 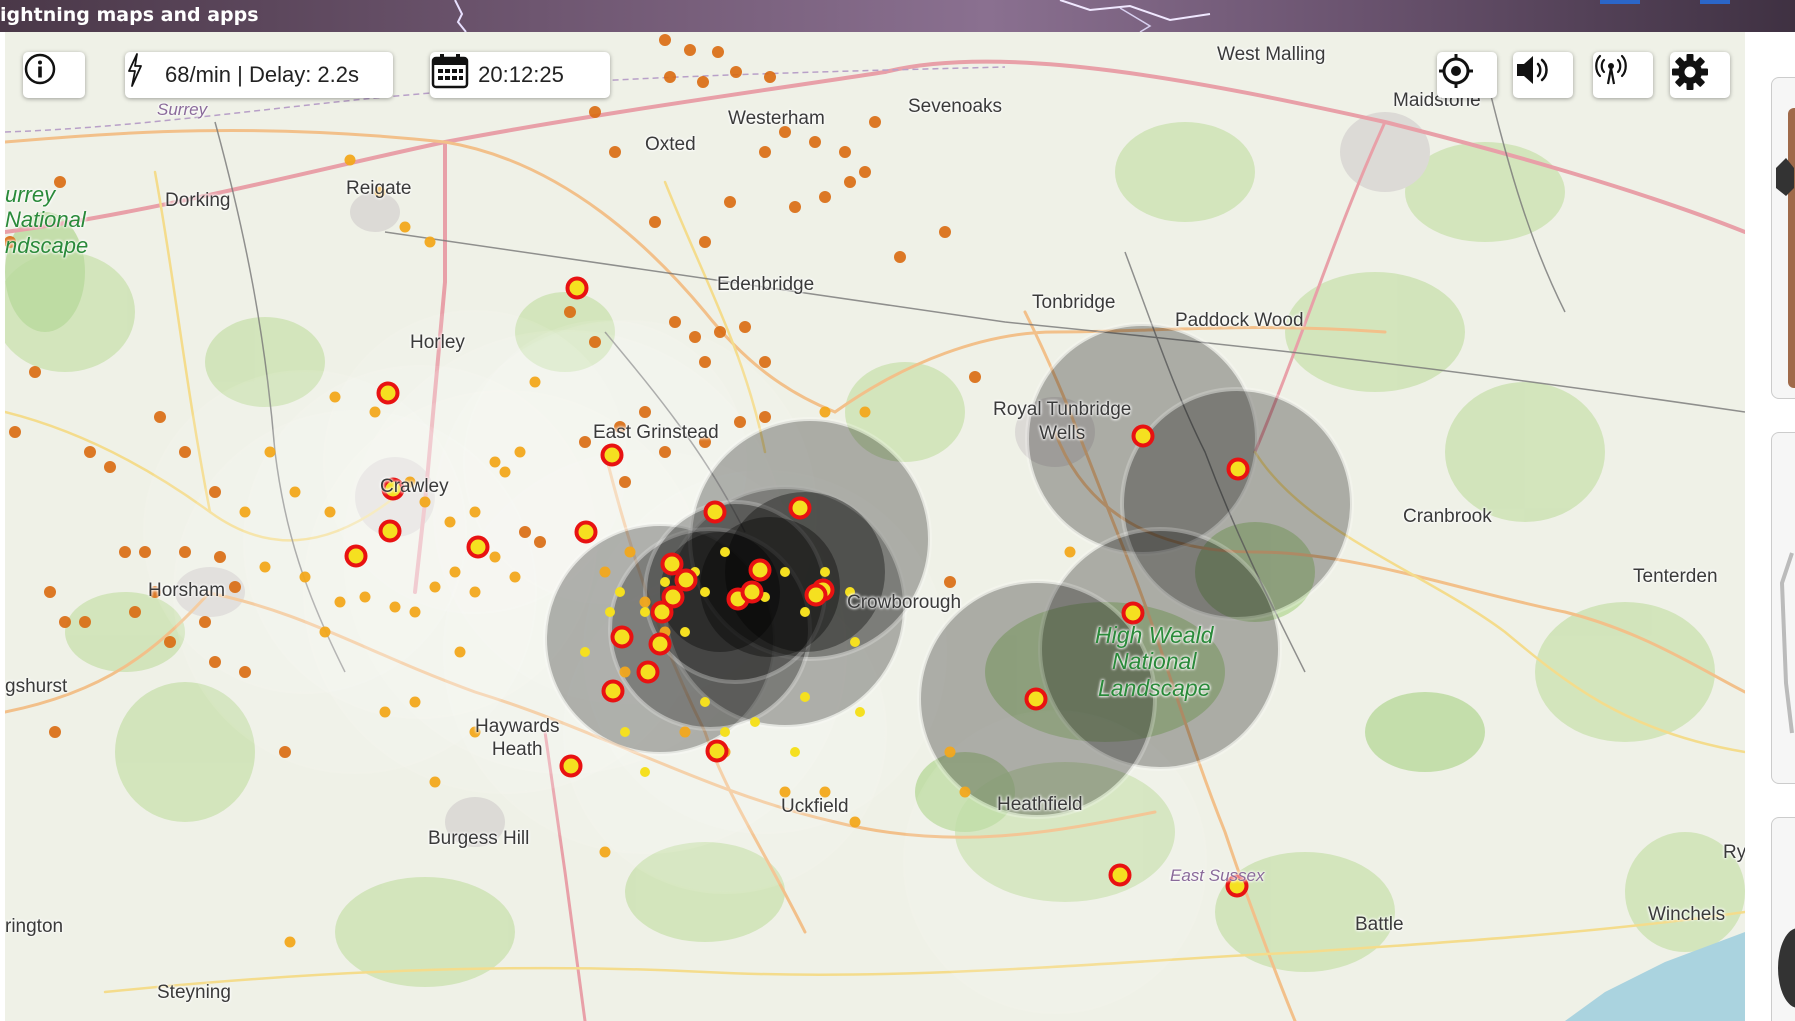 What do you see at coordinates (520, 75) in the screenshot?
I see `time-display: 20:12:25` at bounding box center [520, 75].